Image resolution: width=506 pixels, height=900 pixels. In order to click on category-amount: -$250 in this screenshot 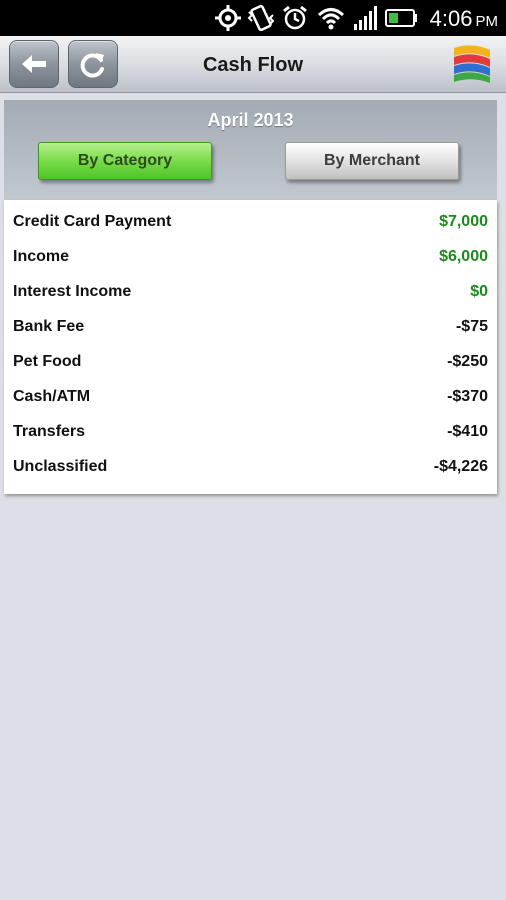, I will do `click(467, 361)`.